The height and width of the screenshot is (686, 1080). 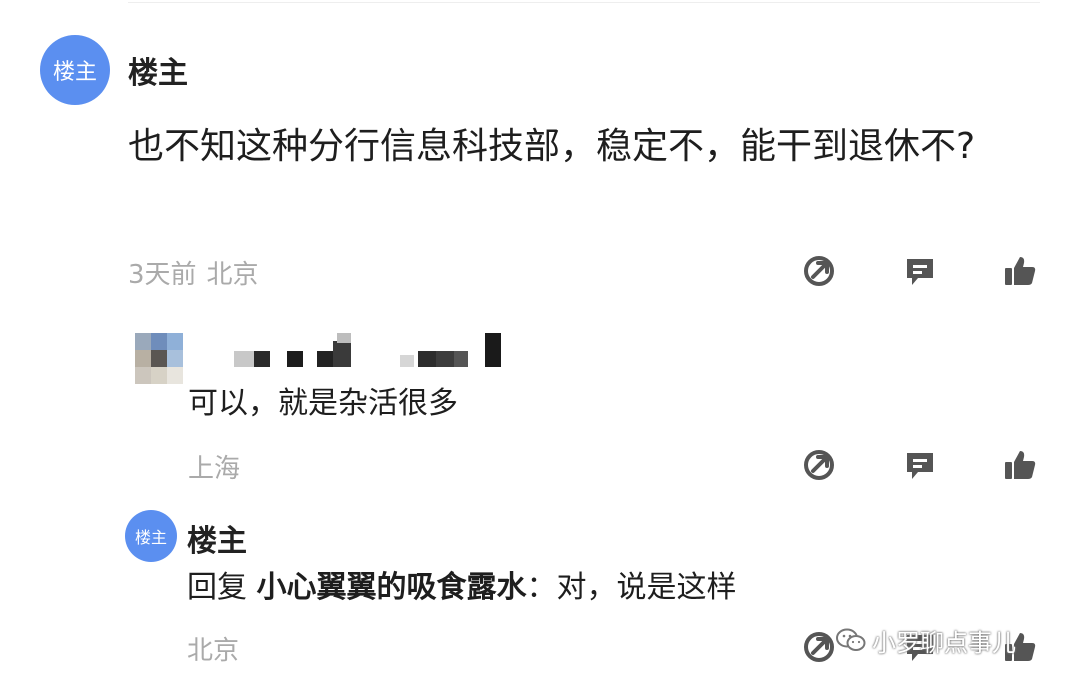 I want to click on comment-location: 北京, so click(x=232, y=275).